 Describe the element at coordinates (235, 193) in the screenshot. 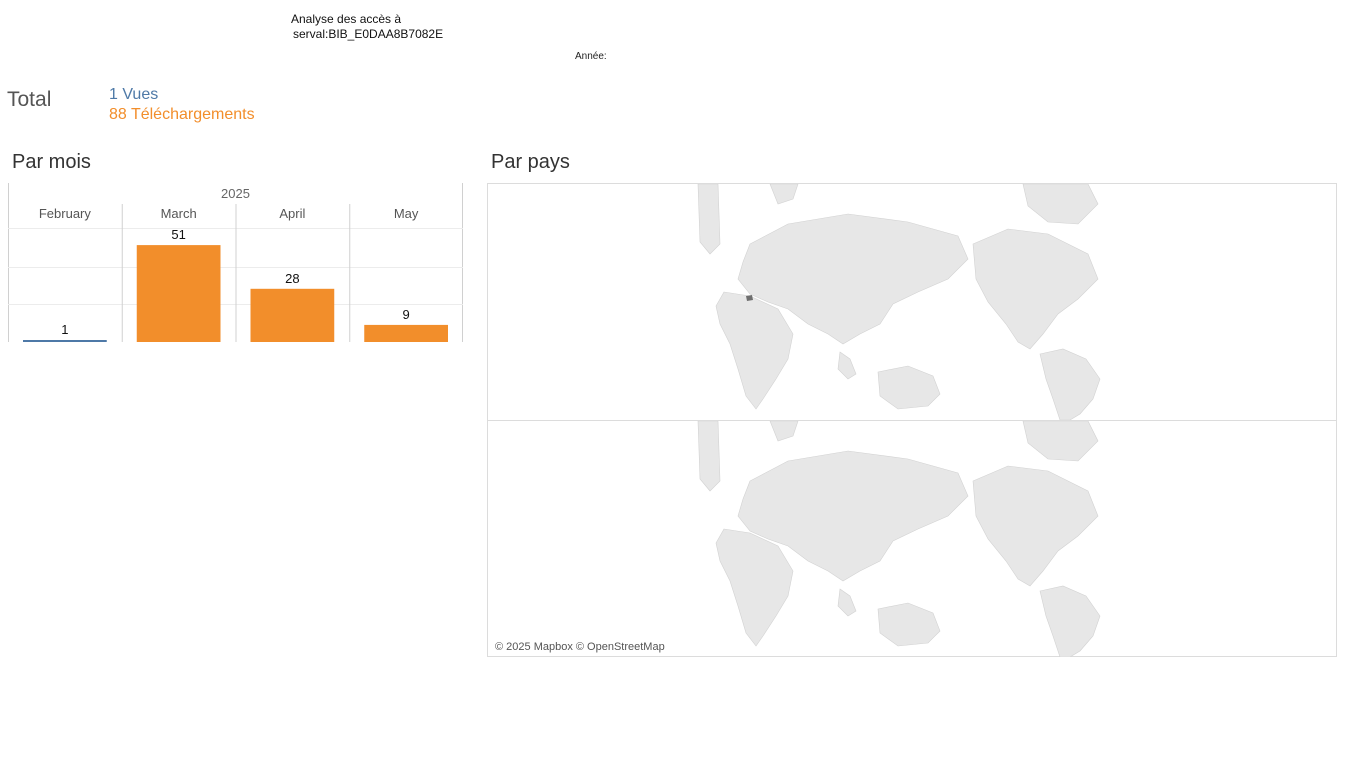

I see `year-label: 2025` at that location.